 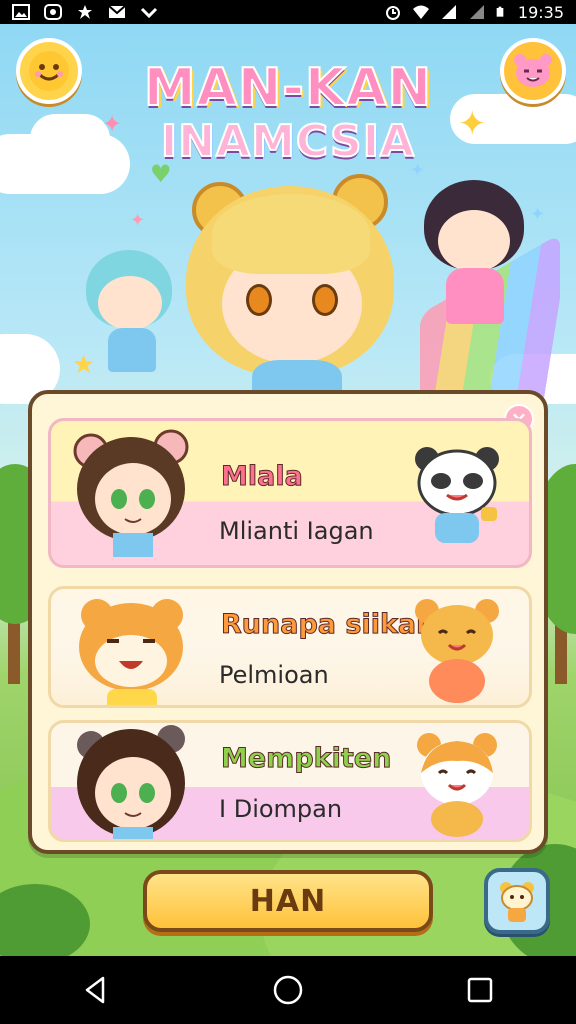 What do you see at coordinates (85, 12) in the screenshot?
I see `star-icon` at bounding box center [85, 12].